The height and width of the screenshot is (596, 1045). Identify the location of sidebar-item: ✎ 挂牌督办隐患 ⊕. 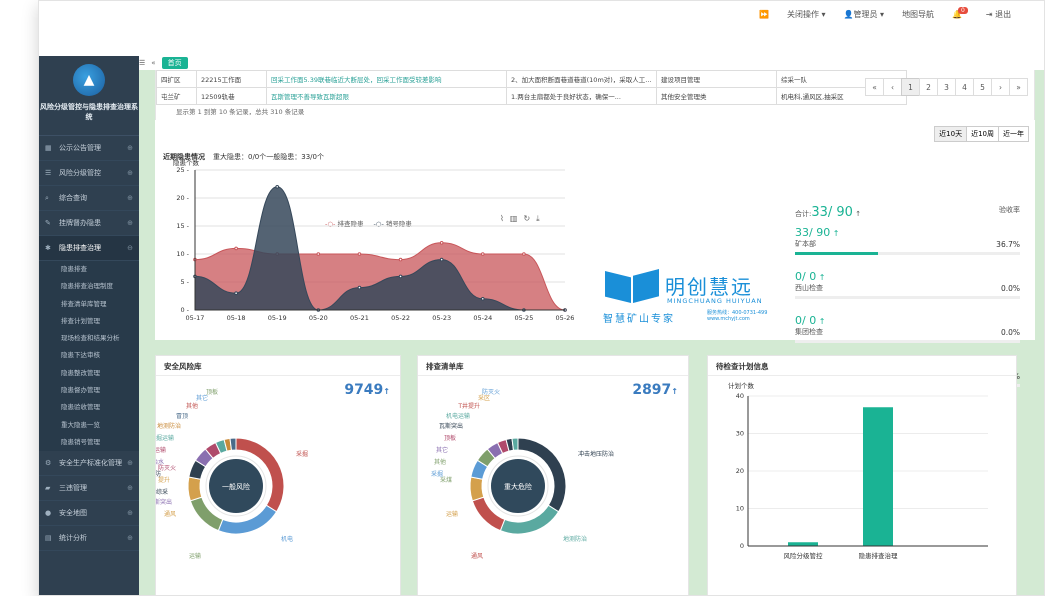
(89, 223).